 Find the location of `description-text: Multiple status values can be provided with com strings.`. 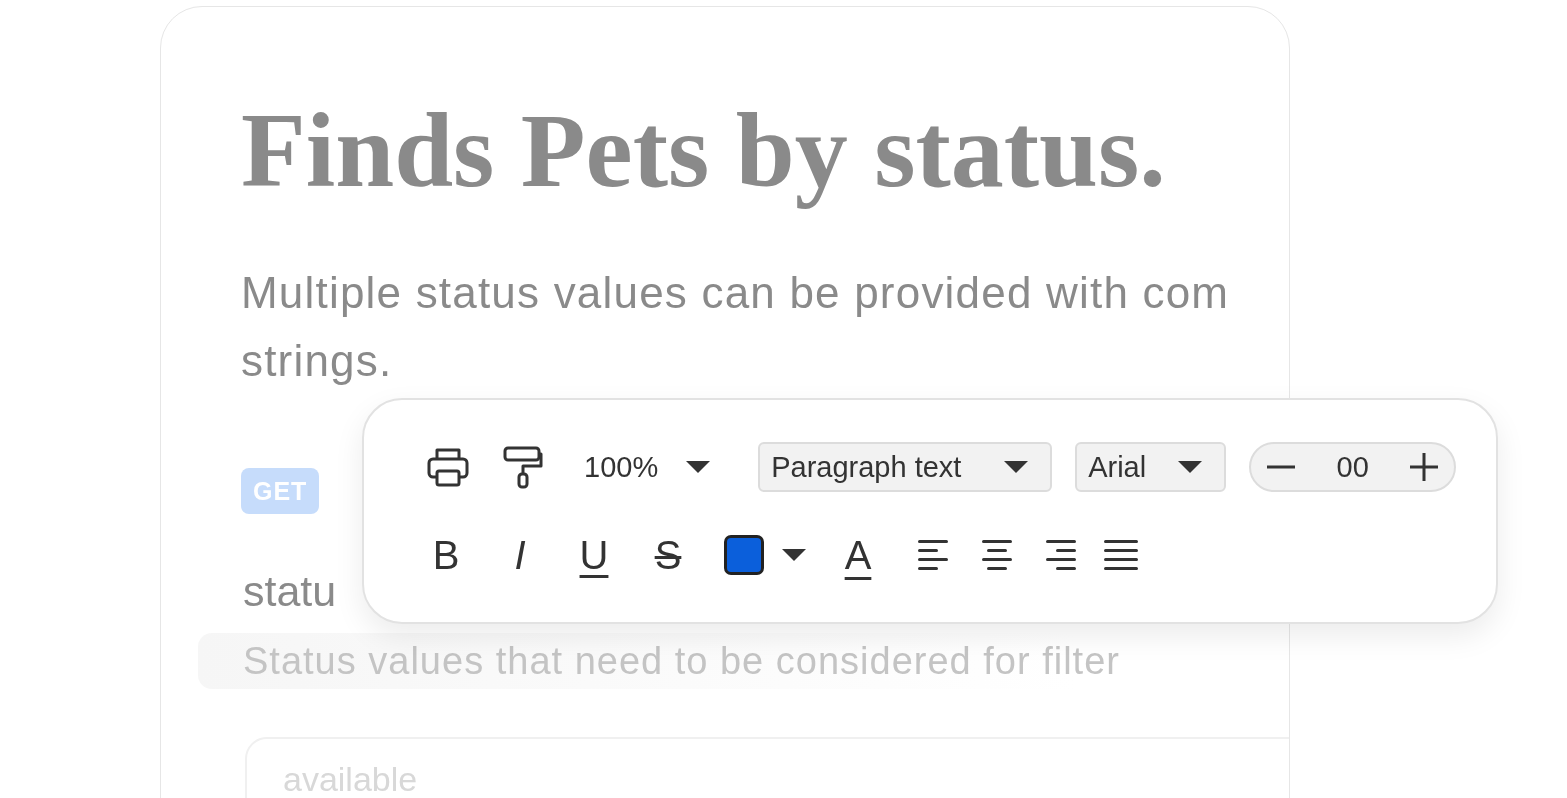

description-text: Multiple status values can be provided with com strings. is located at coordinates (735, 327).